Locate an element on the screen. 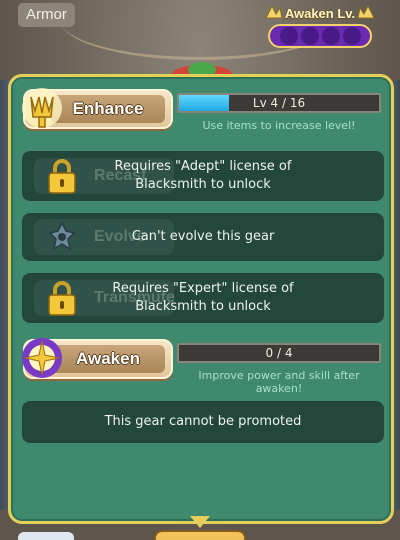 This screenshot has height=540, width=400. enhance-hint: Use items to increase level! is located at coordinates (279, 125).